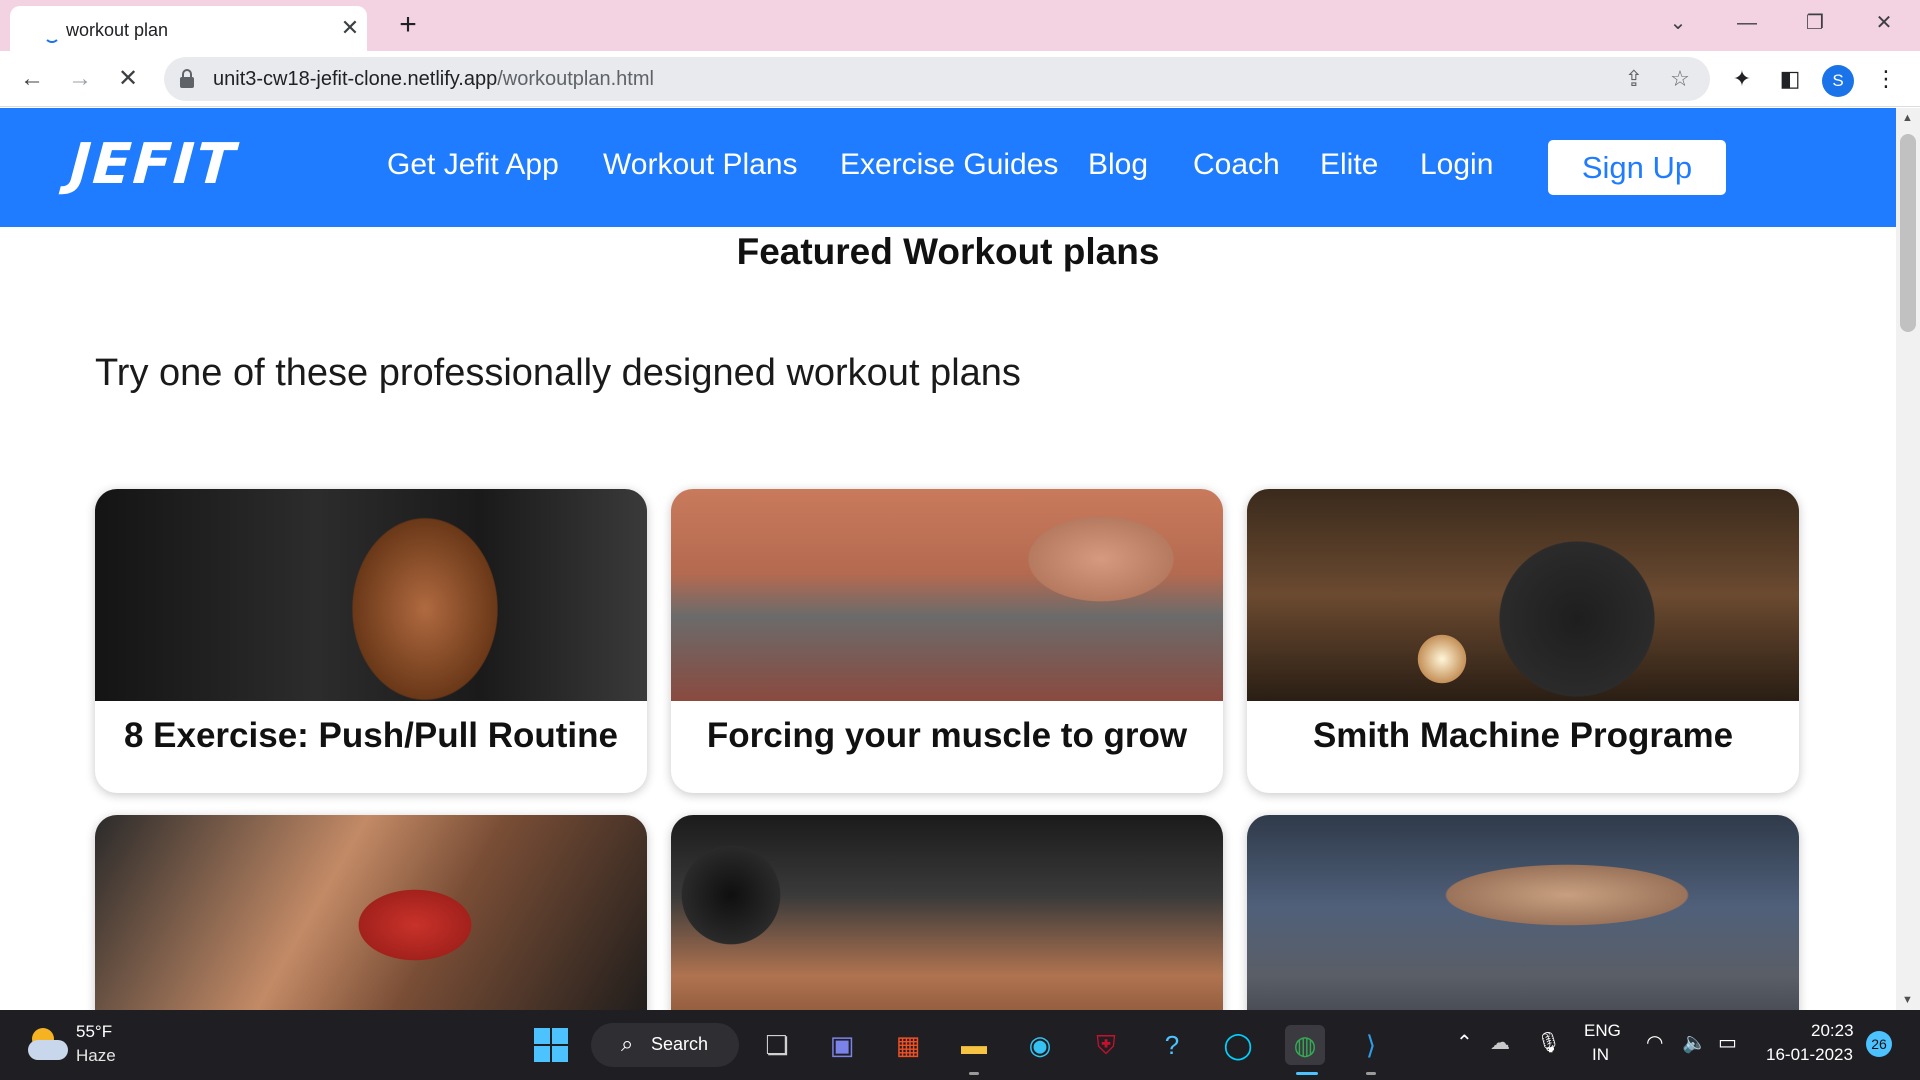  Describe the element at coordinates (627, 1043) in the screenshot. I see `search-icon: ⌕` at that location.